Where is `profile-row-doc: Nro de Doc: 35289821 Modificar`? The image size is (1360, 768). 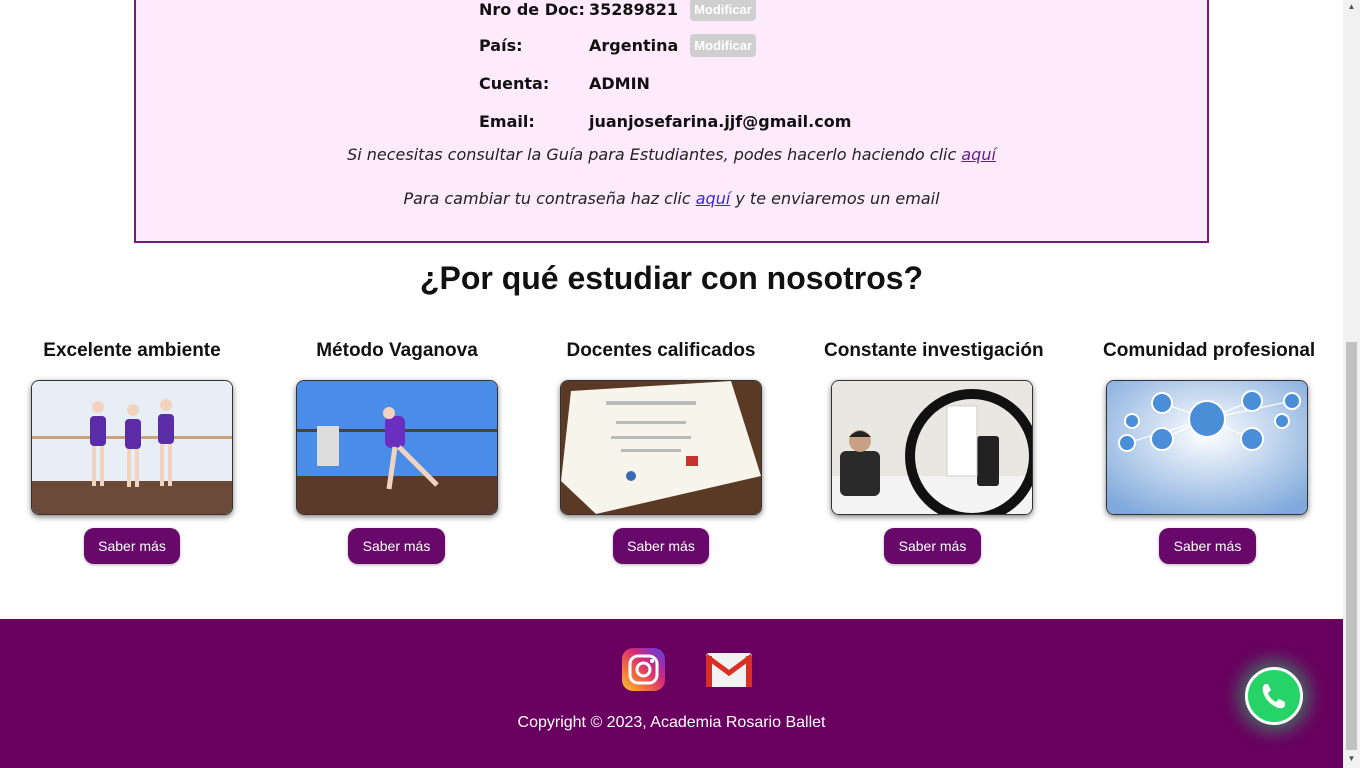
profile-row-doc: Nro de Doc: 35289821 Modificar is located at coordinates (617, 11).